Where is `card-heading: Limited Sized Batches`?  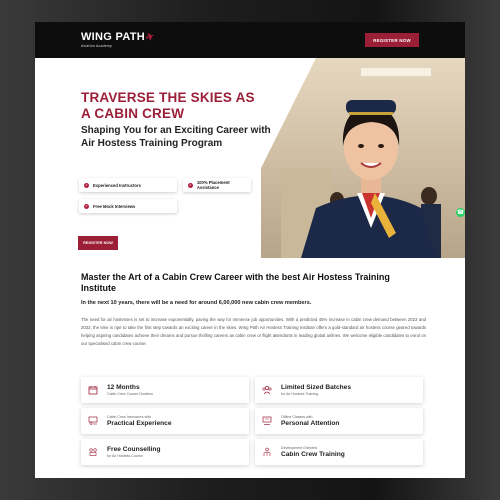
card-heading: Limited Sized Batches is located at coordinates (316, 387).